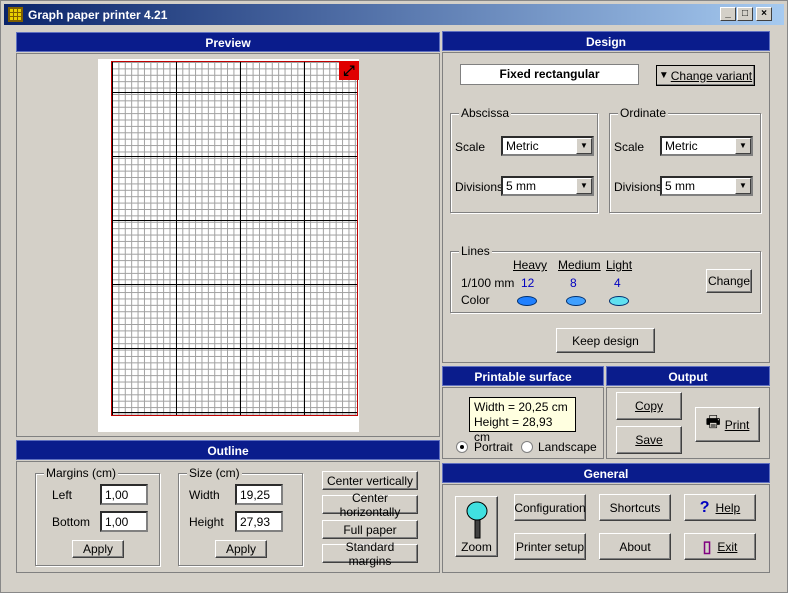 This screenshot has height=593, width=788. I want to click on heavy-label: Heavy, so click(530, 265).